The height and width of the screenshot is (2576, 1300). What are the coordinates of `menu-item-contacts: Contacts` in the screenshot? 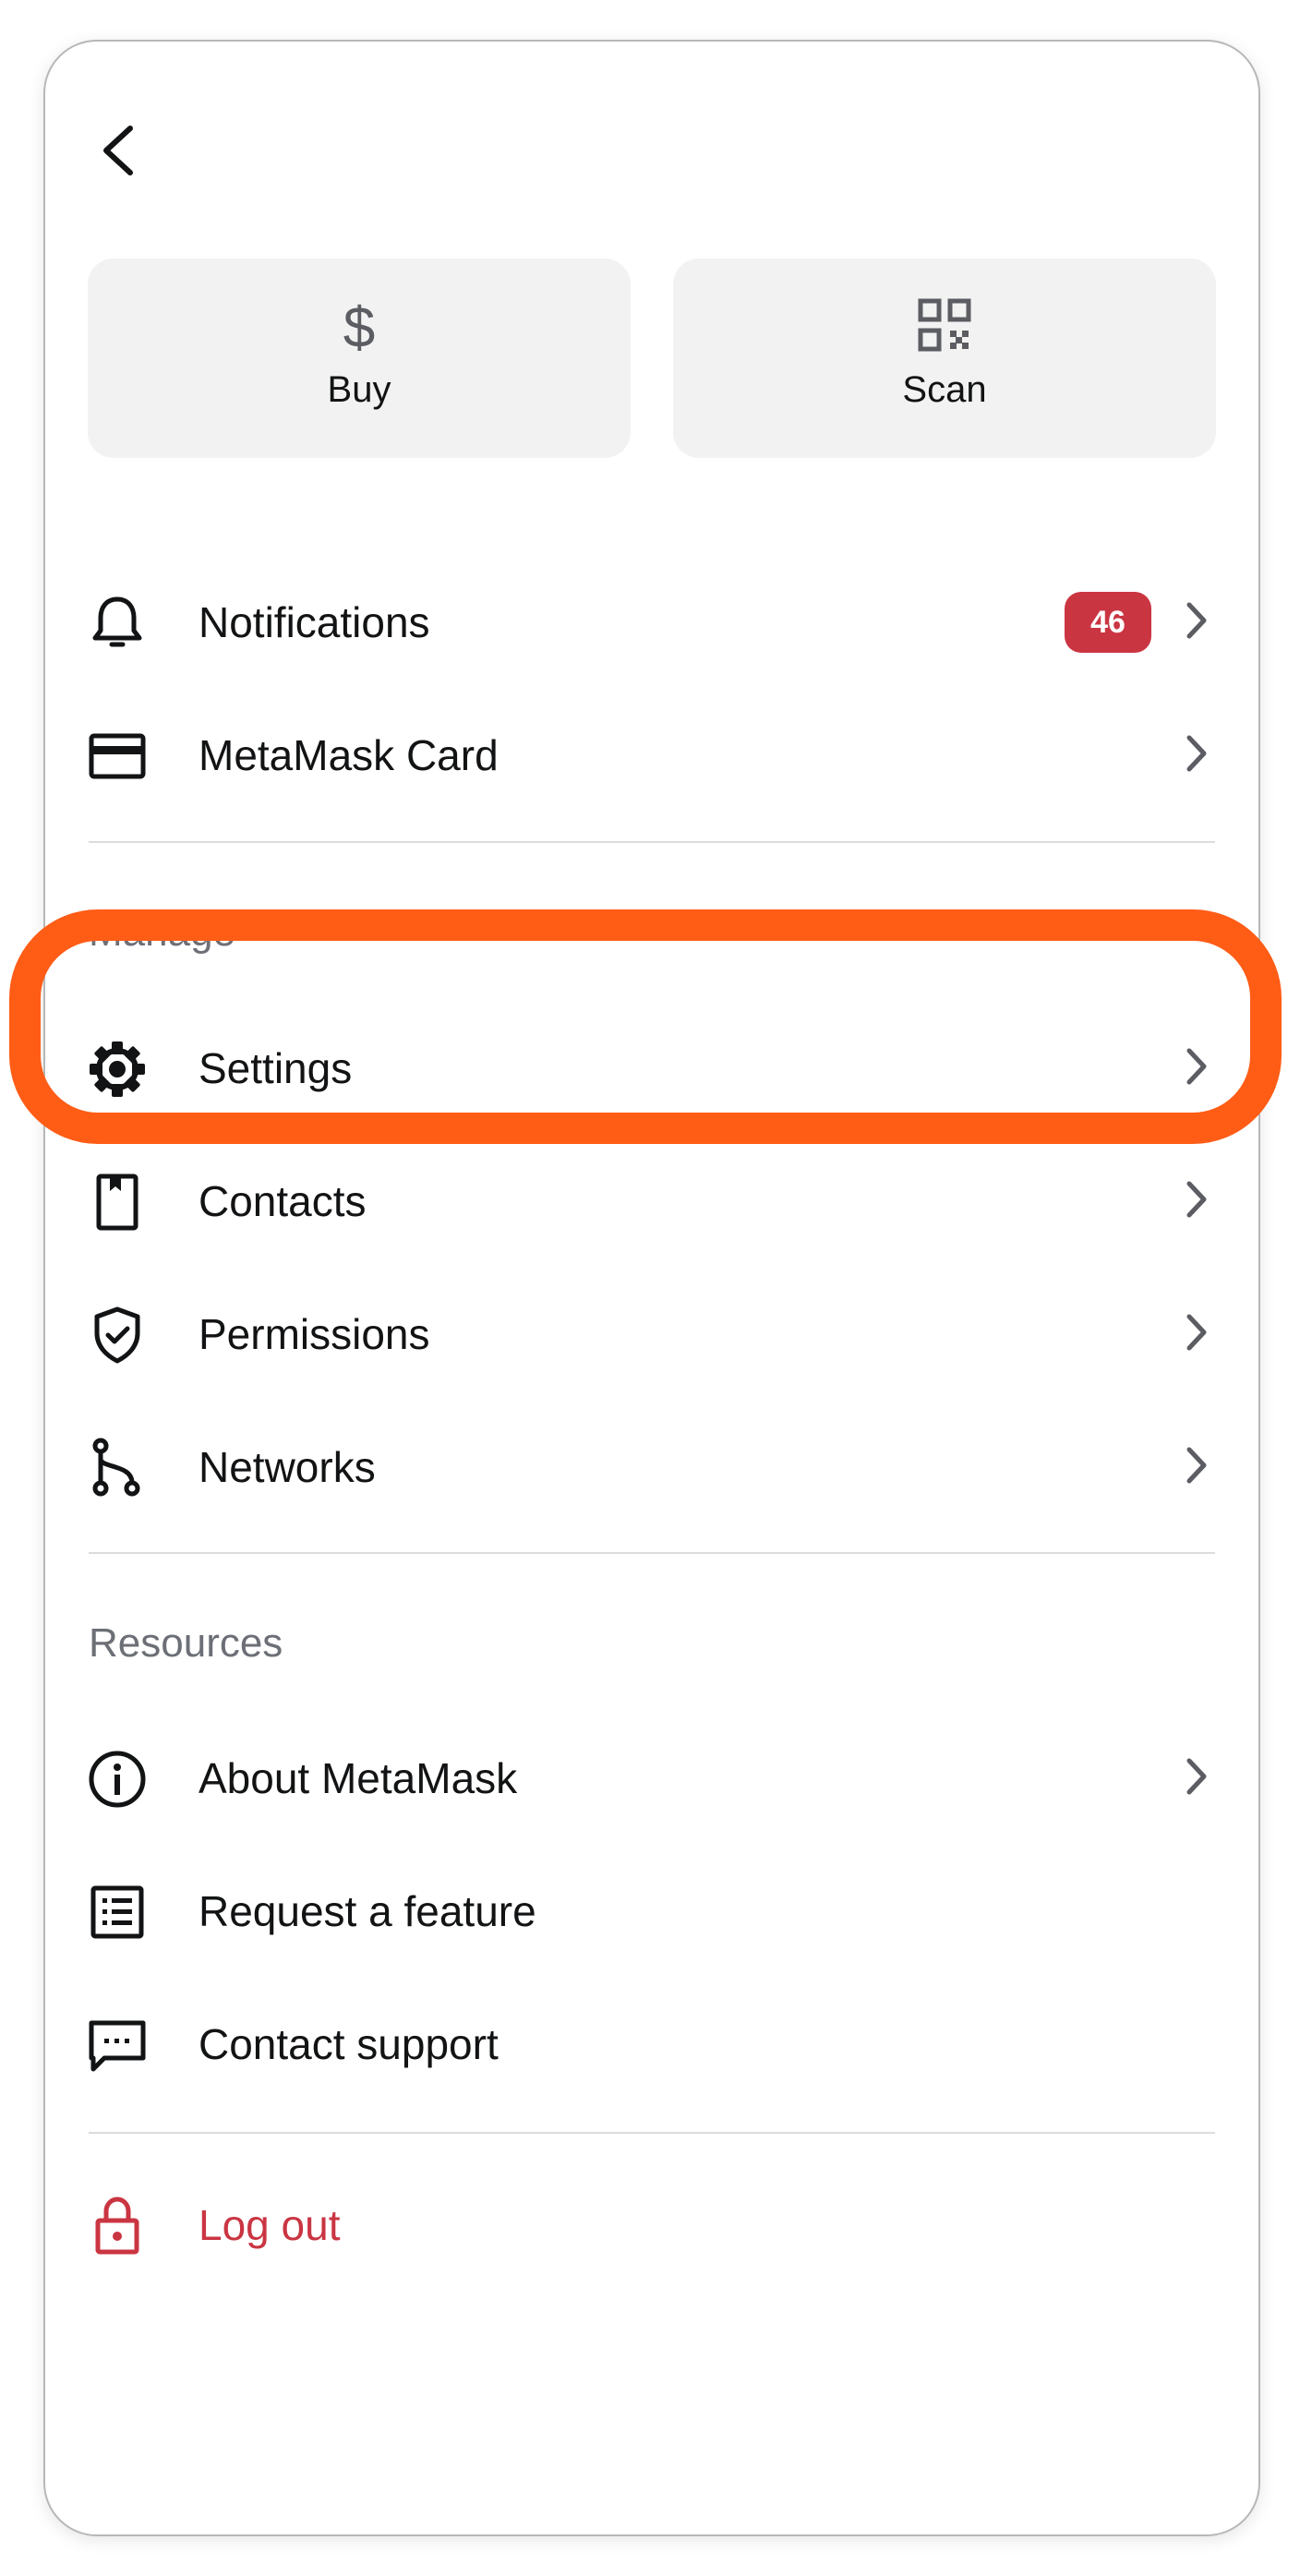 It's located at (651, 1198).